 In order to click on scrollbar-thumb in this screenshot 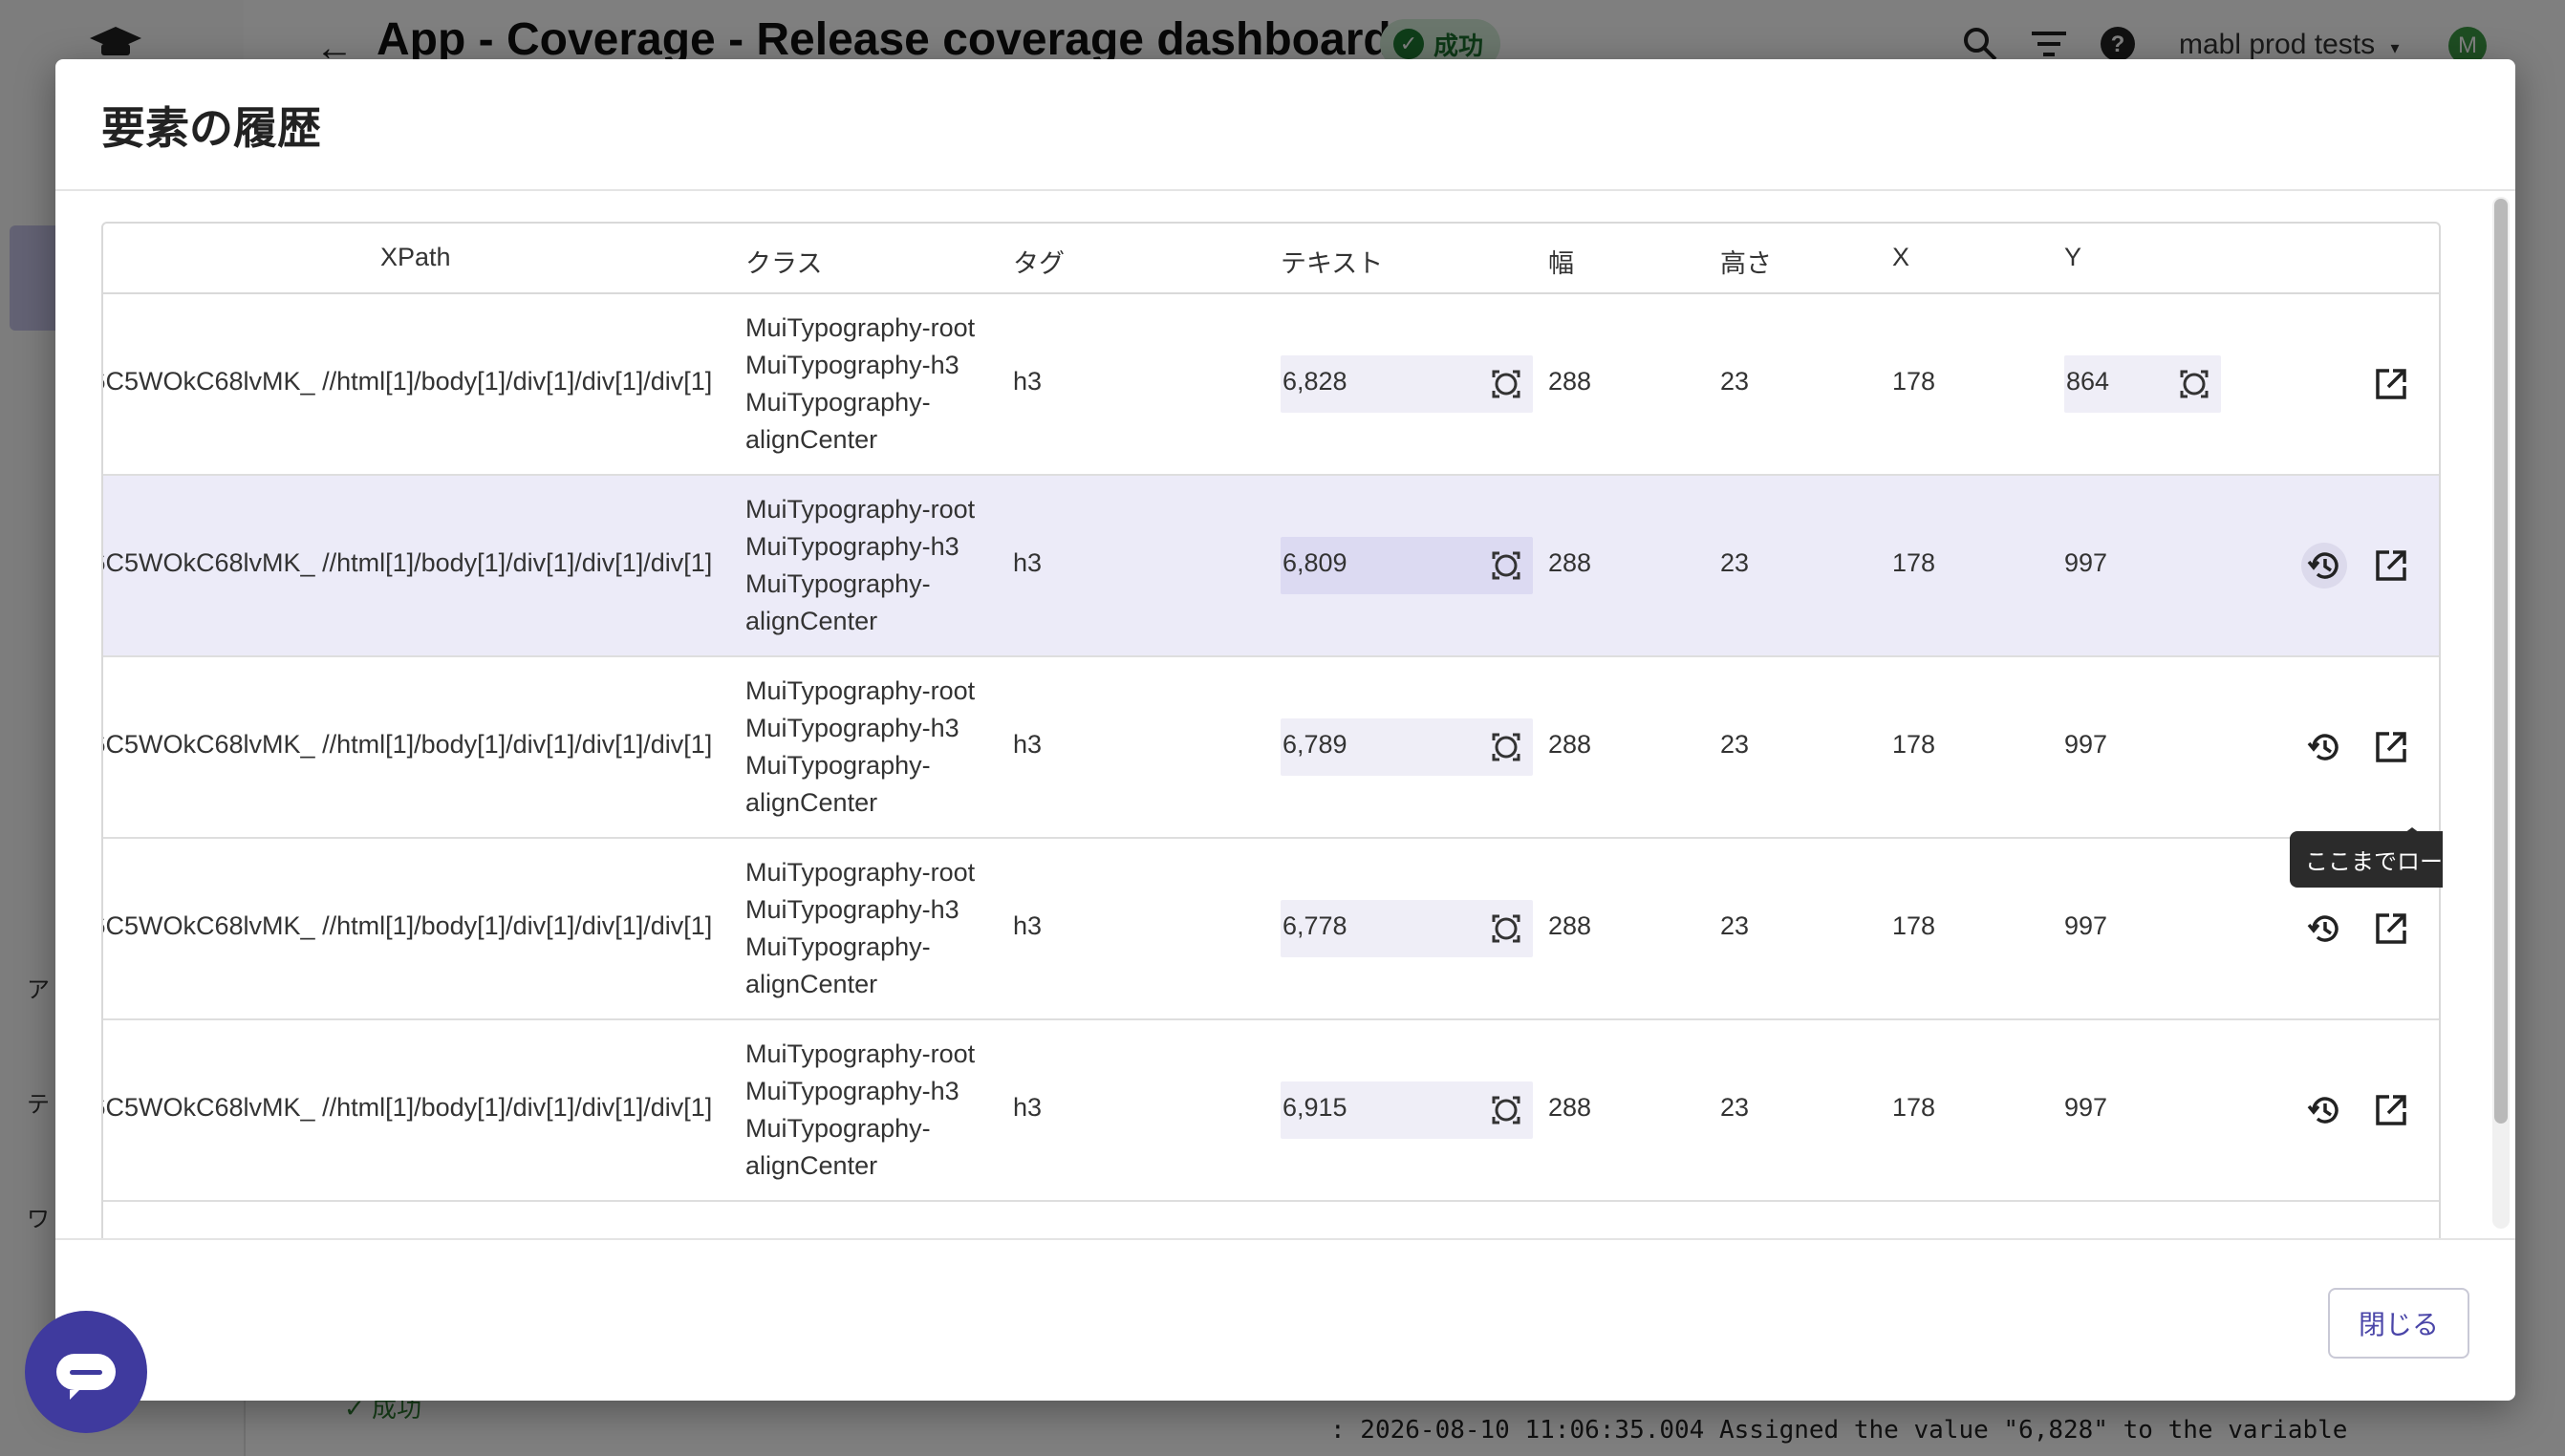, I will do `click(2501, 662)`.